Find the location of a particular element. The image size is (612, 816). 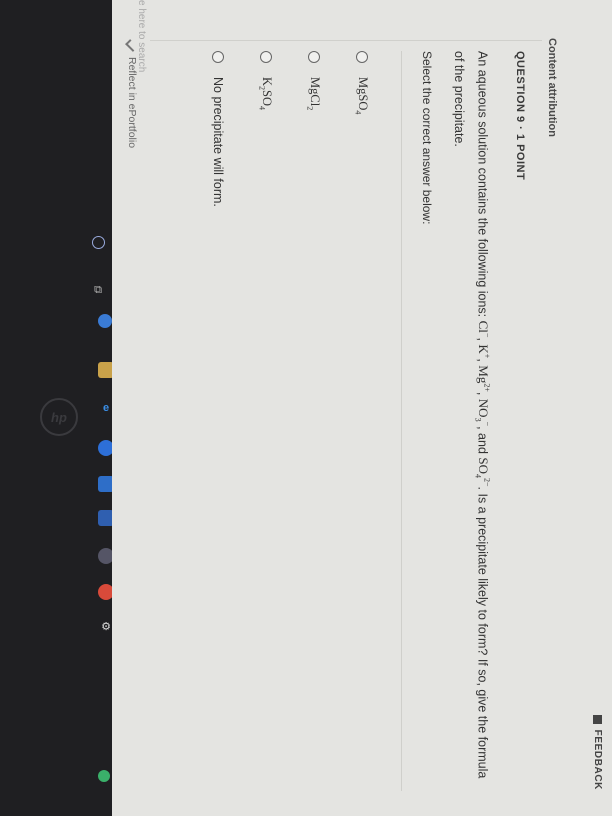

taskbar-search-input: e here to search is located at coordinates (142, 90).